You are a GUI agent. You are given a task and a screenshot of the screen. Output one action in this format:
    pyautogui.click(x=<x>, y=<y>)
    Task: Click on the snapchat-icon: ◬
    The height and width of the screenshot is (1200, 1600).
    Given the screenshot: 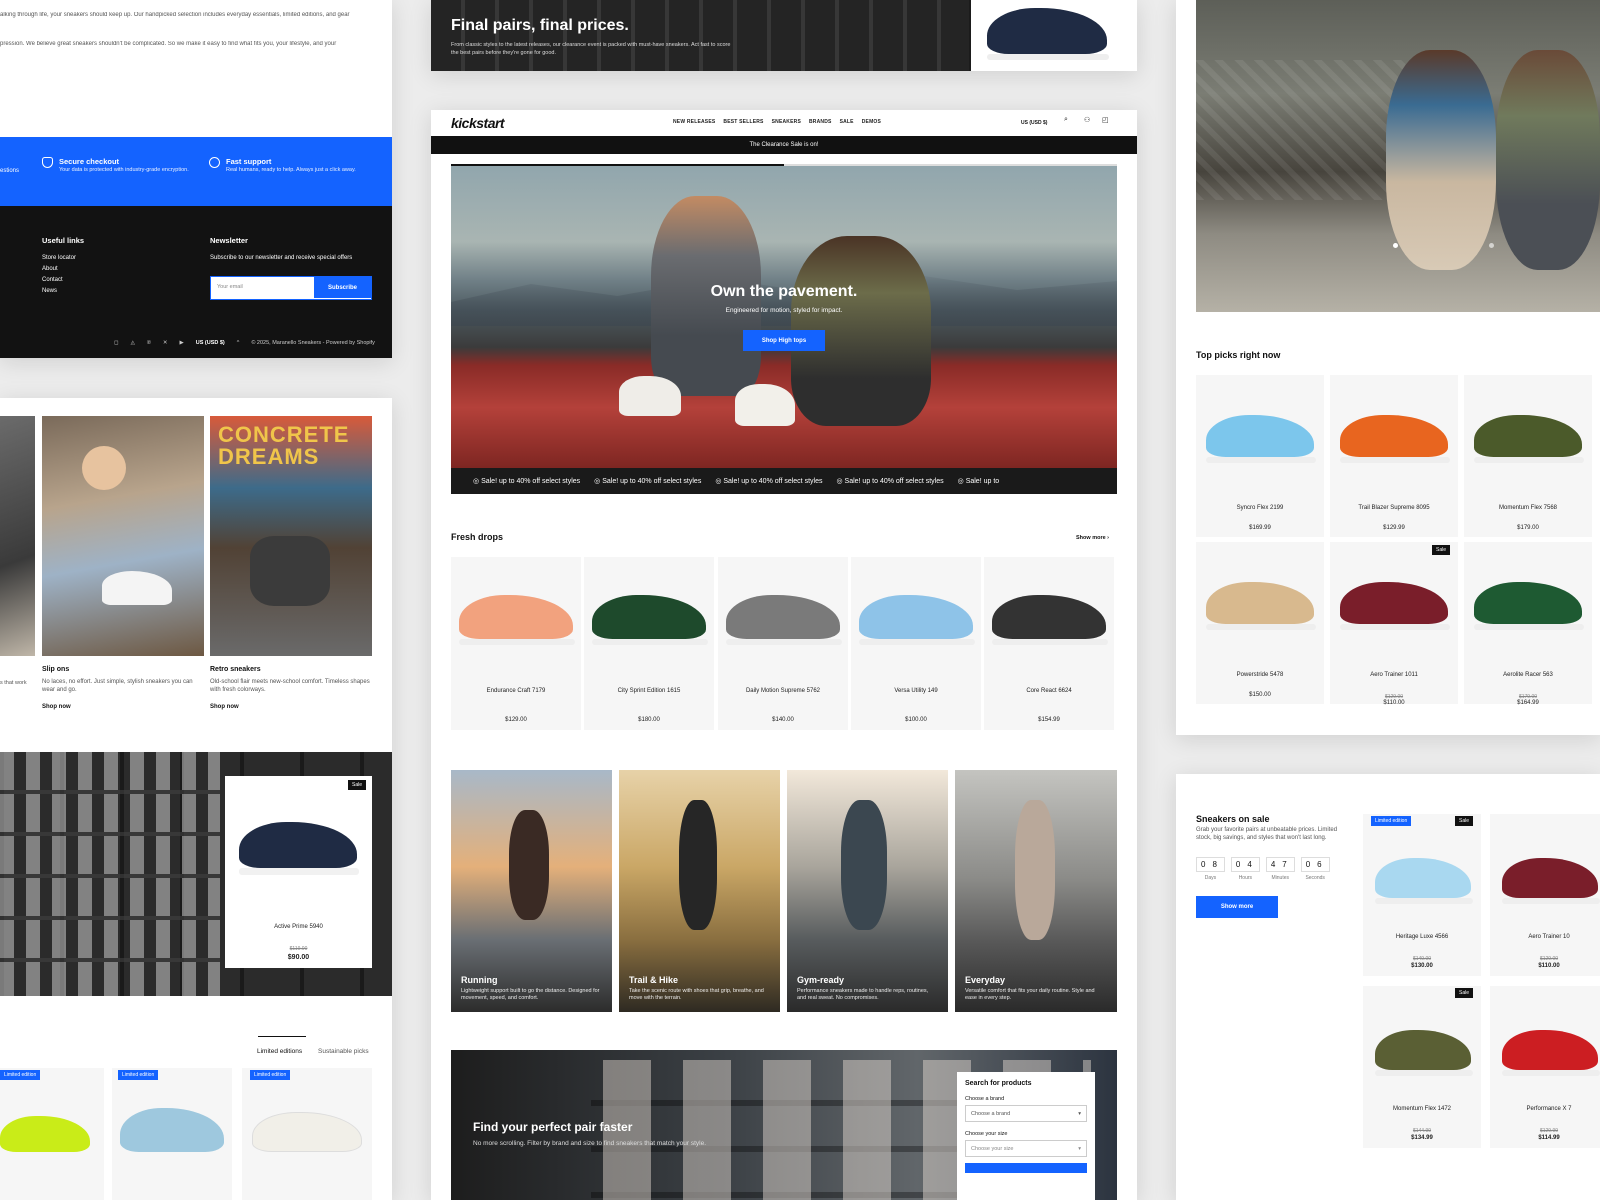 What is the action you would take?
    pyautogui.click(x=133, y=343)
    